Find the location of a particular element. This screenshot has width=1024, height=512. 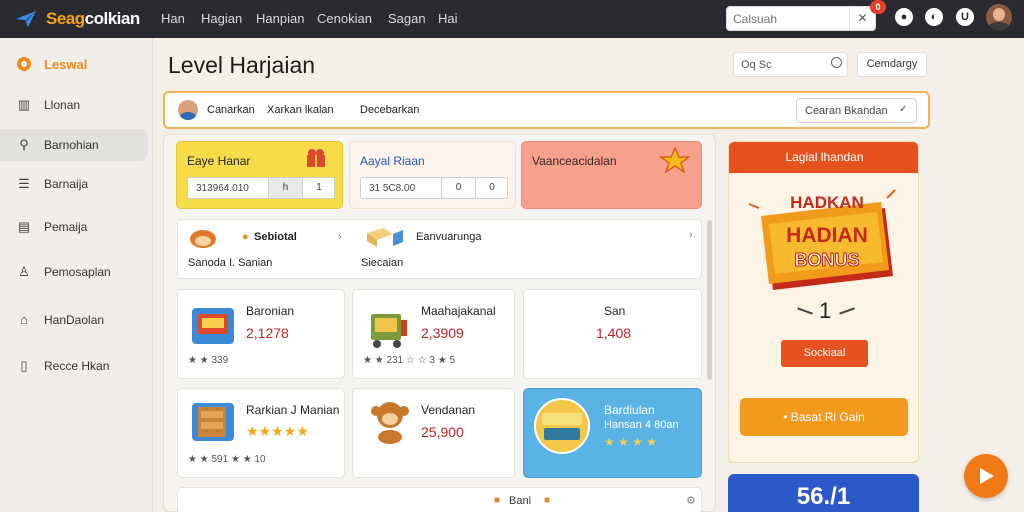

play-button is located at coordinates (986, 476).